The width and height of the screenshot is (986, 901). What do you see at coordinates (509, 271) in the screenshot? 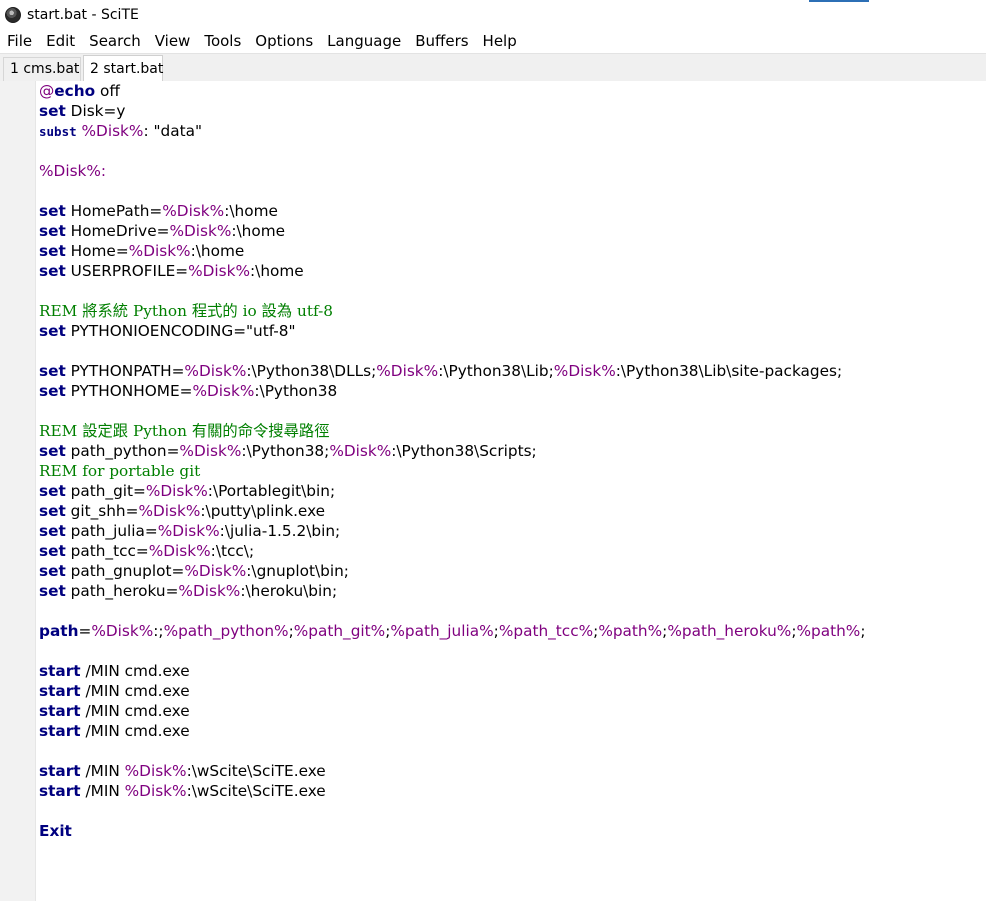
I see `code-line: set USERPROFILE=%Disk%:\home` at bounding box center [509, 271].